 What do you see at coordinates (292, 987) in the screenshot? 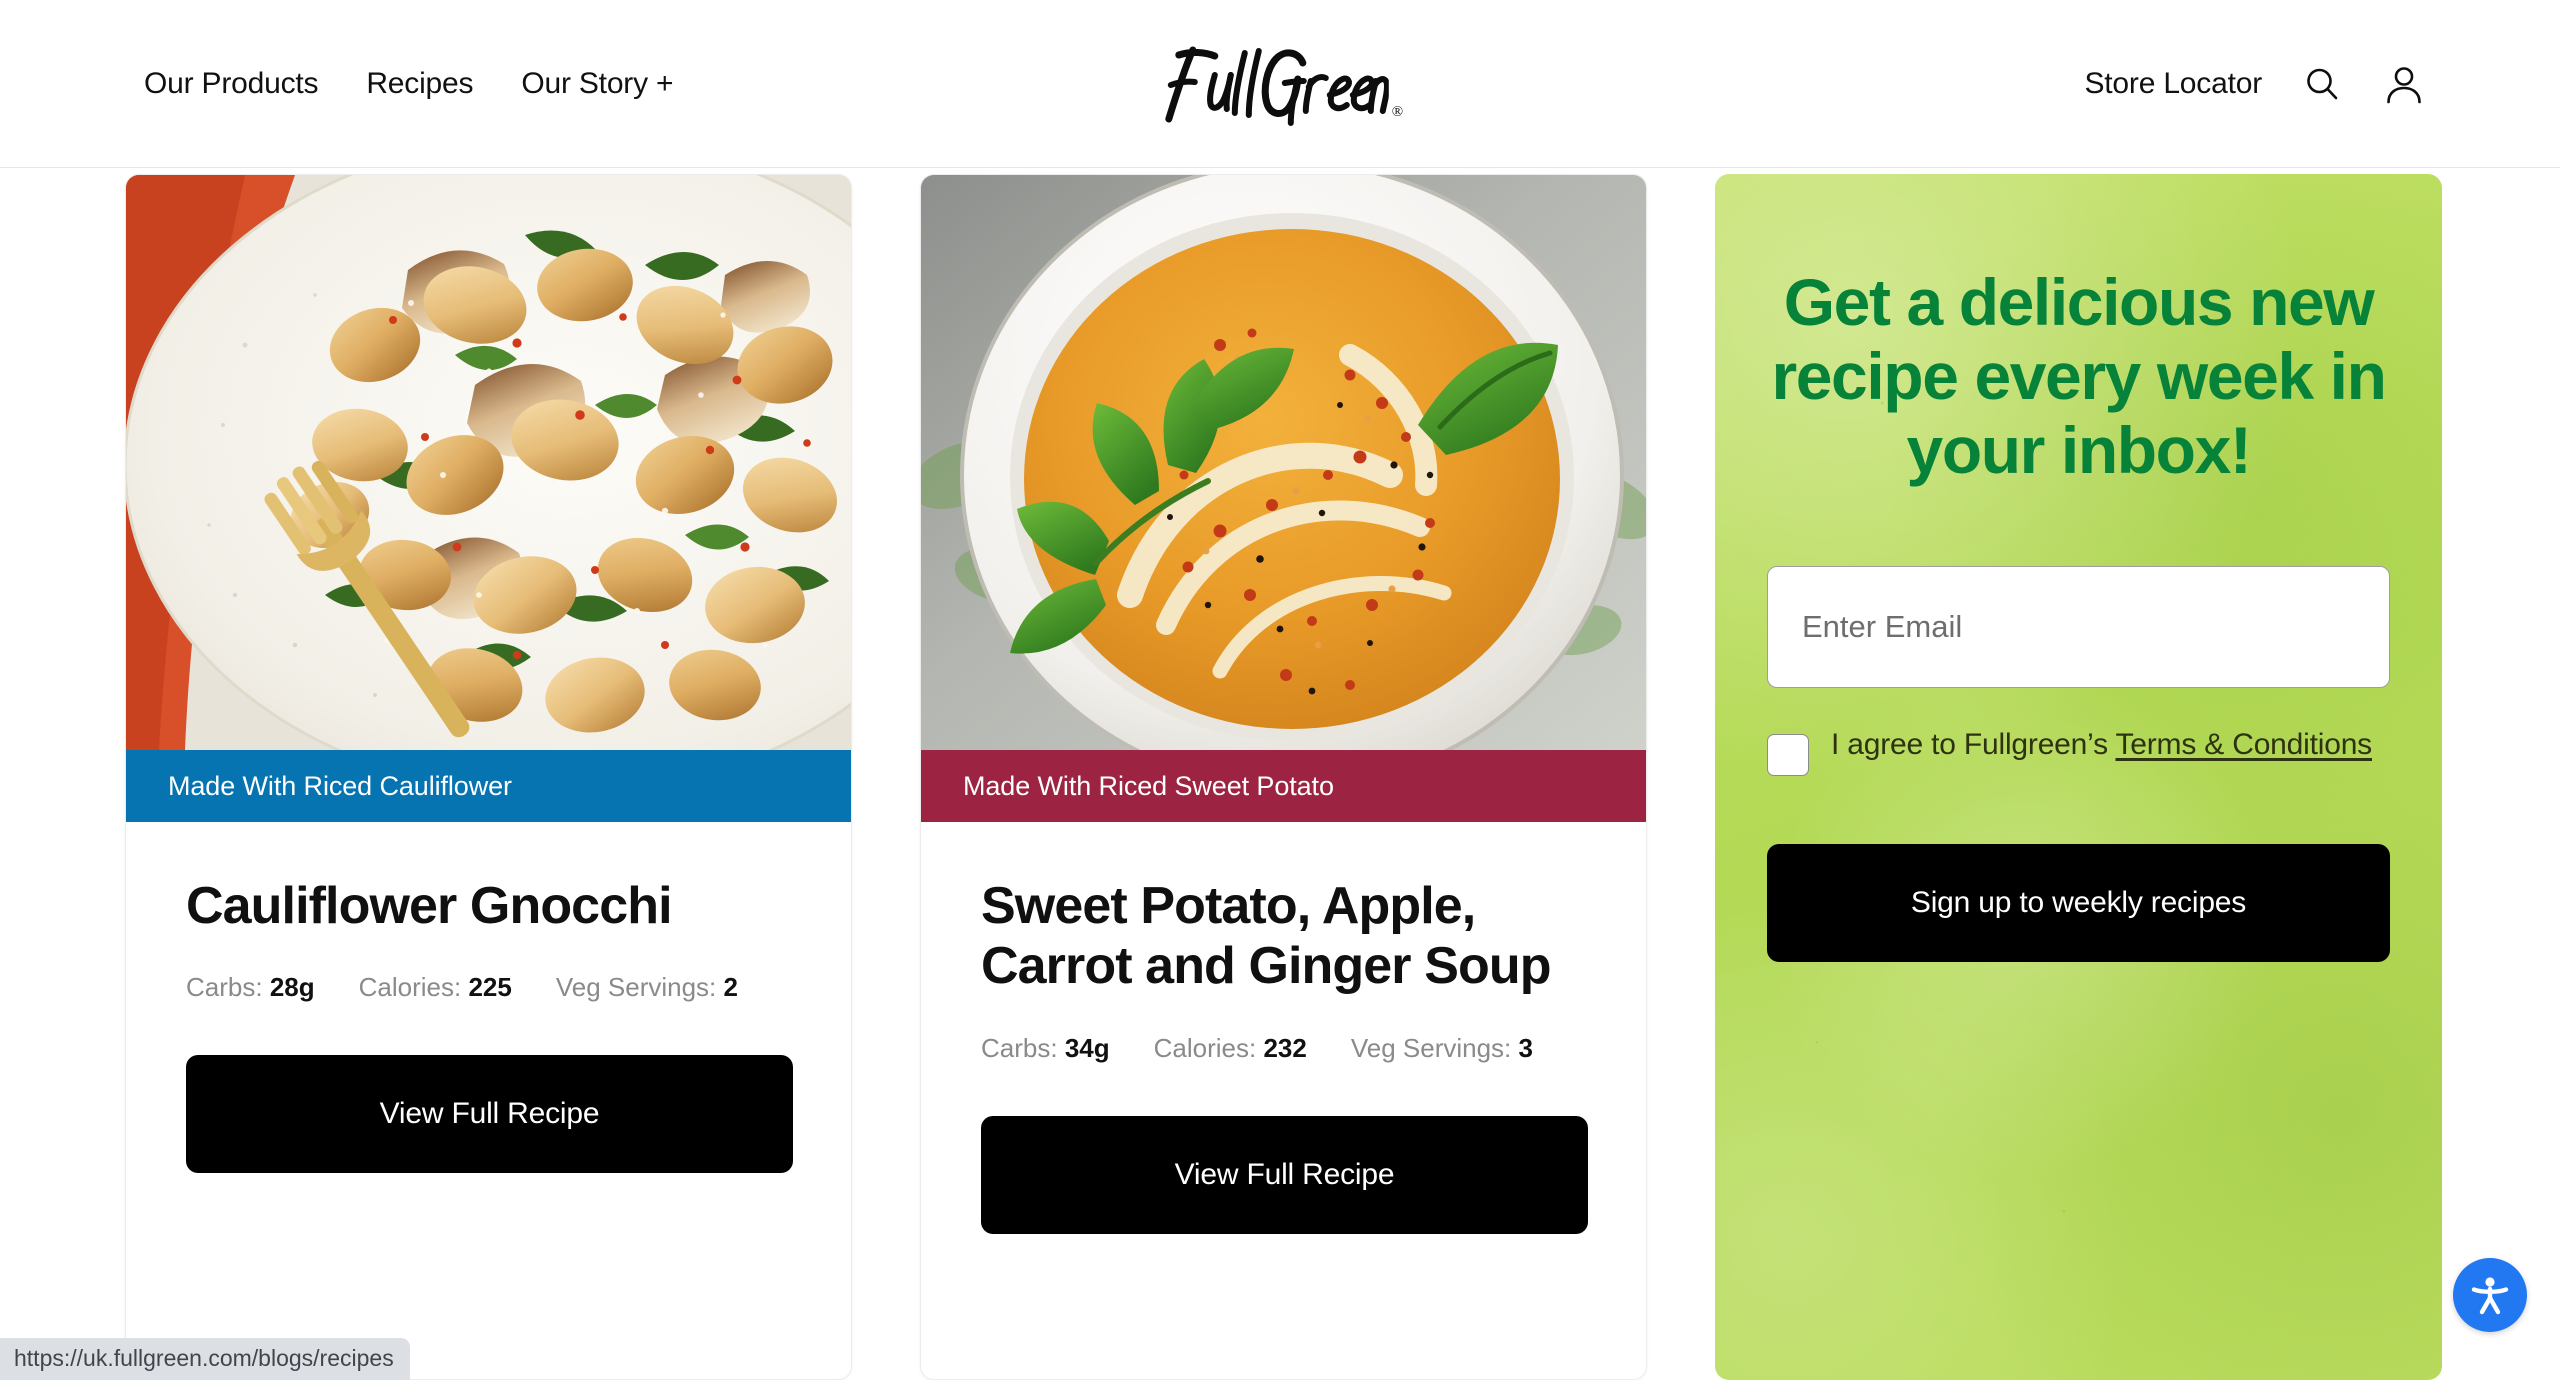
I see `nutrition-carbs-value: 28g` at bounding box center [292, 987].